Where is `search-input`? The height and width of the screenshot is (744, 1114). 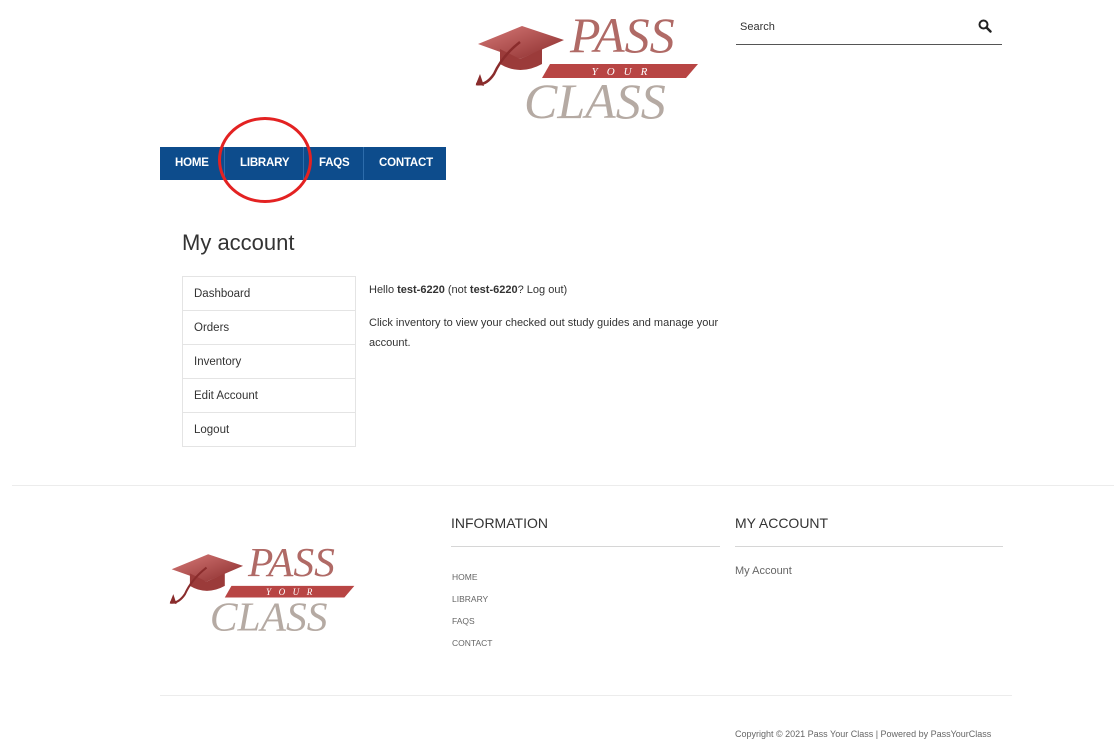
search-input is located at coordinates (850, 27).